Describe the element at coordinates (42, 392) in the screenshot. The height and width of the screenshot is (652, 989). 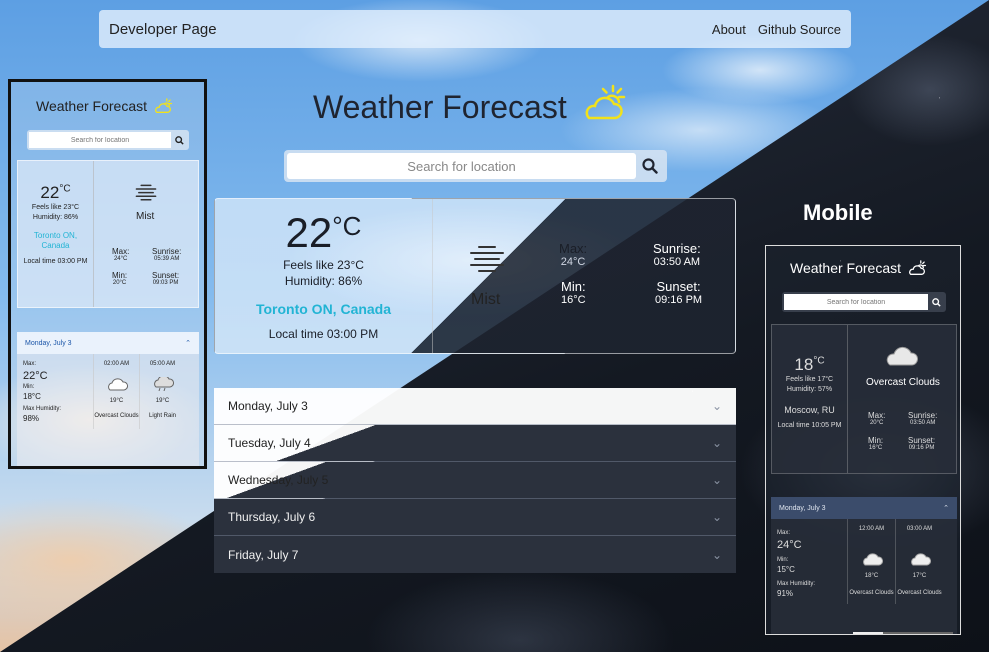
I see `day-summary: Max: 22°C Min: 18°C Max Humidity: 98%` at that location.